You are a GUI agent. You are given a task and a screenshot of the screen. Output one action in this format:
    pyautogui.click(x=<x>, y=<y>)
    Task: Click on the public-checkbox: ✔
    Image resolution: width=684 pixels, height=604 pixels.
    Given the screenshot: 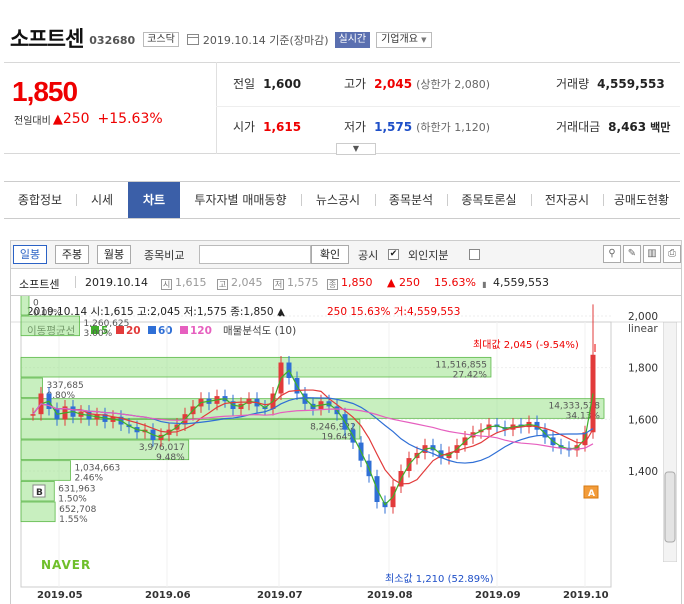 What is the action you would take?
    pyautogui.click(x=393, y=254)
    